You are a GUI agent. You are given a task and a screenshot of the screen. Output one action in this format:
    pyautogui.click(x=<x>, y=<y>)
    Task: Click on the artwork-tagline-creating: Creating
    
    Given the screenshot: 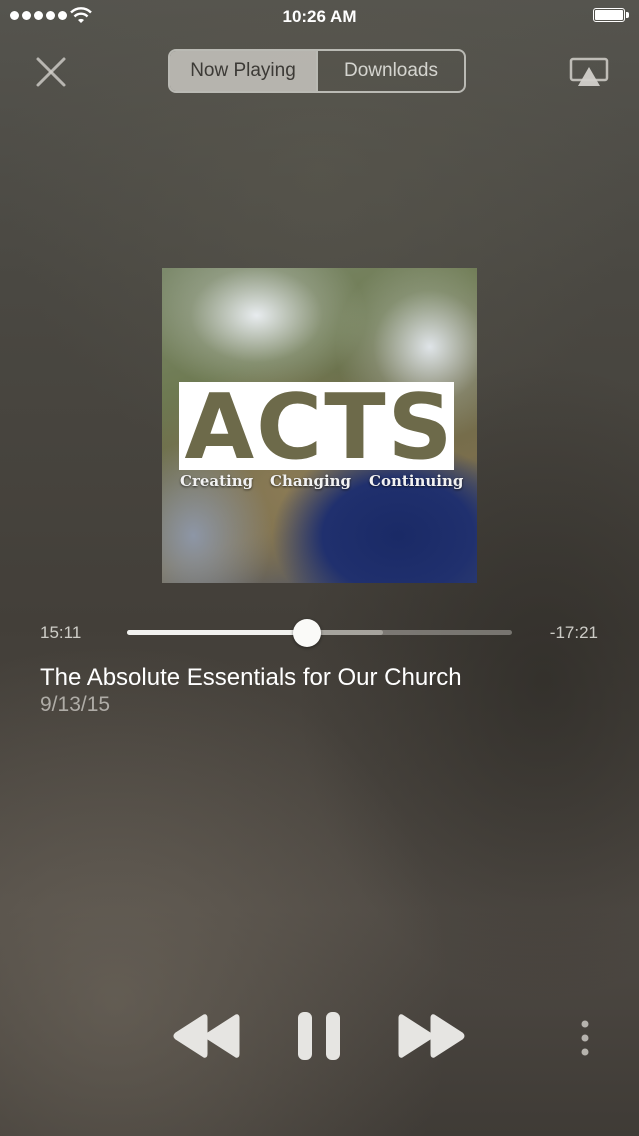 What is the action you would take?
    pyautogui.click(x=217, y=481)
    